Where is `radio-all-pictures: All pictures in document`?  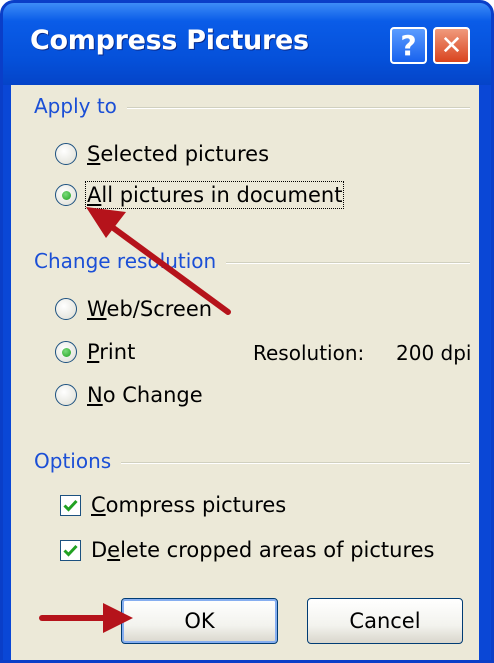
radio-all-pictures: All pictures in document is located at coordinates (200, 195).